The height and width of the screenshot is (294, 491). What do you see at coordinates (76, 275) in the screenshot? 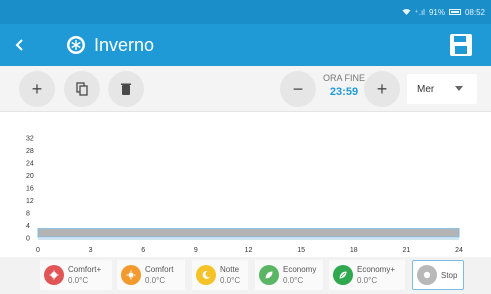
I see `legend-item-comfort-plus: Comfort+ 0.0°C` at bounding box center [76, 275].